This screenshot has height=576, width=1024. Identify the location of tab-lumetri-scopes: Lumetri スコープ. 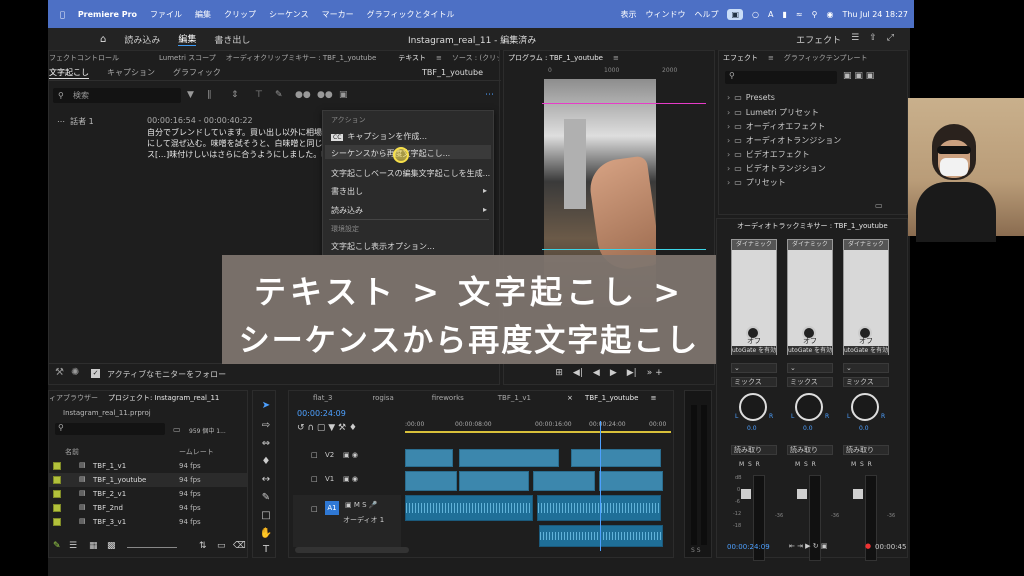
(187, 58).